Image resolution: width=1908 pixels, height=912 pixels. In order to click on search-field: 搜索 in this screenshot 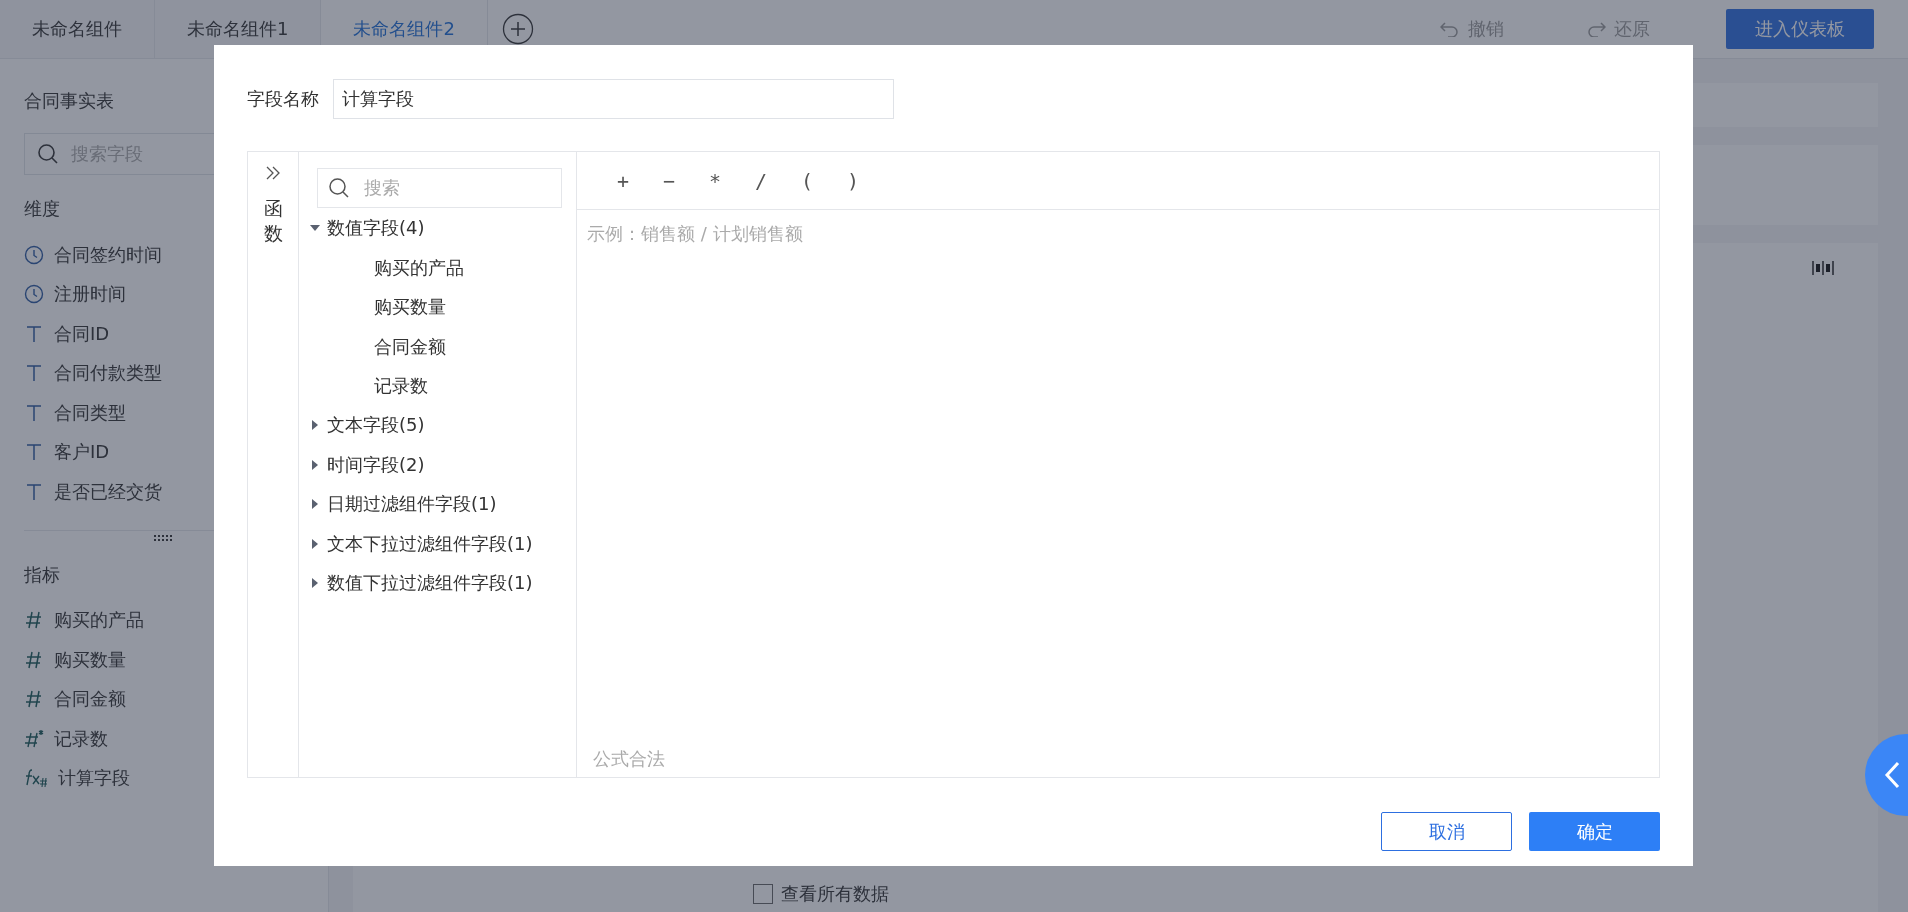, I will do `click(439, 188)`.